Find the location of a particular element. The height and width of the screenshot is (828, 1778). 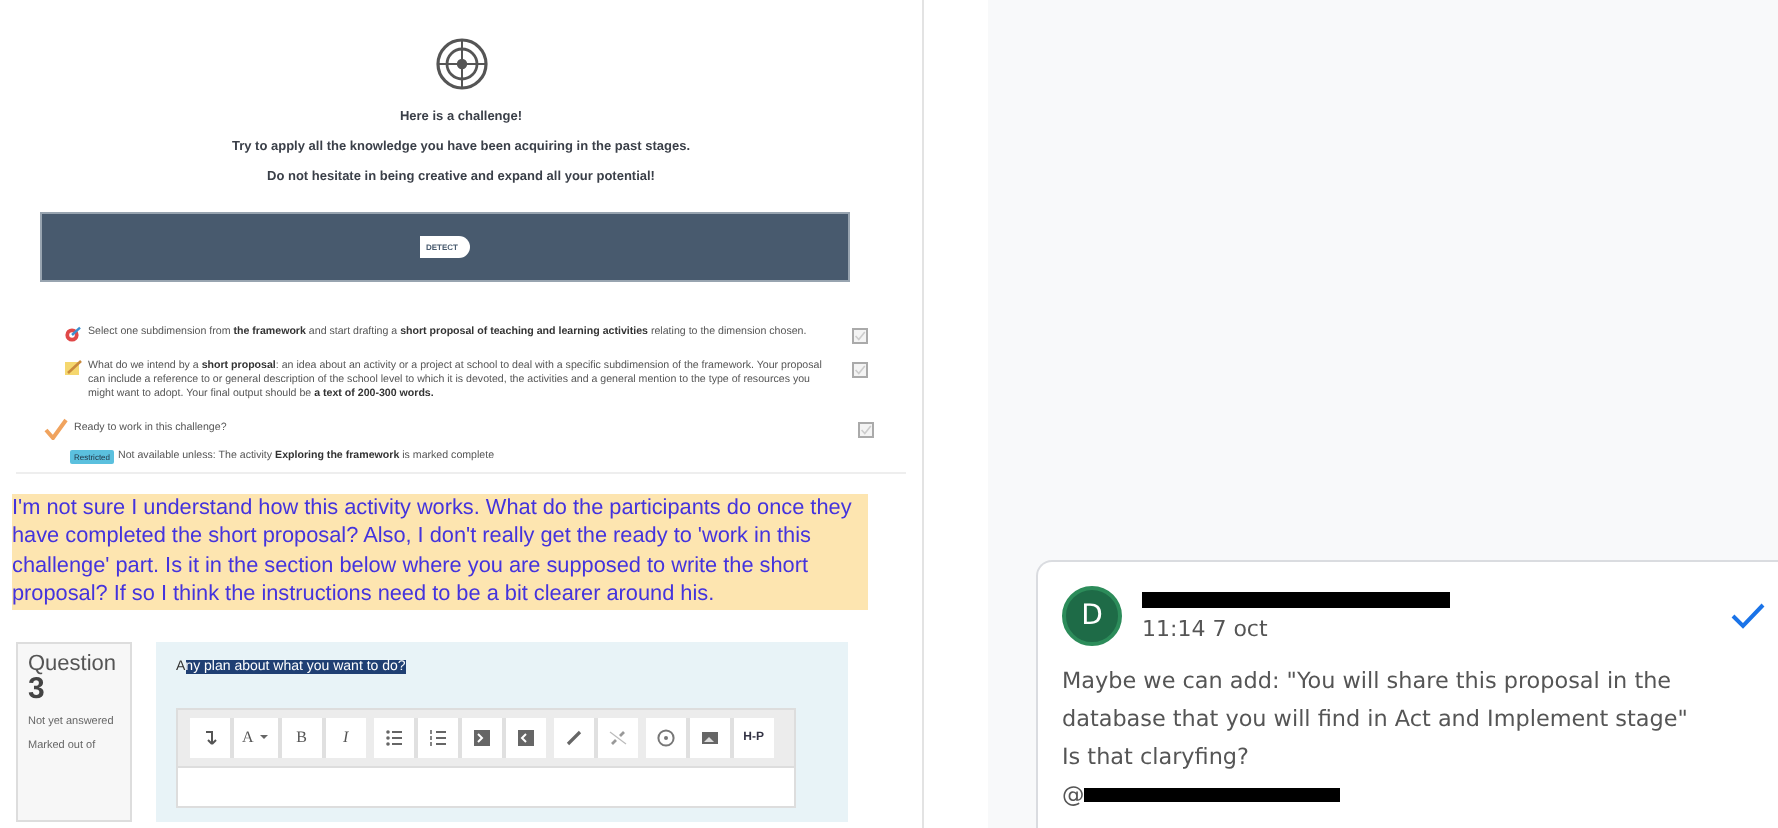

target-icon is located at coordinates (461, 64).